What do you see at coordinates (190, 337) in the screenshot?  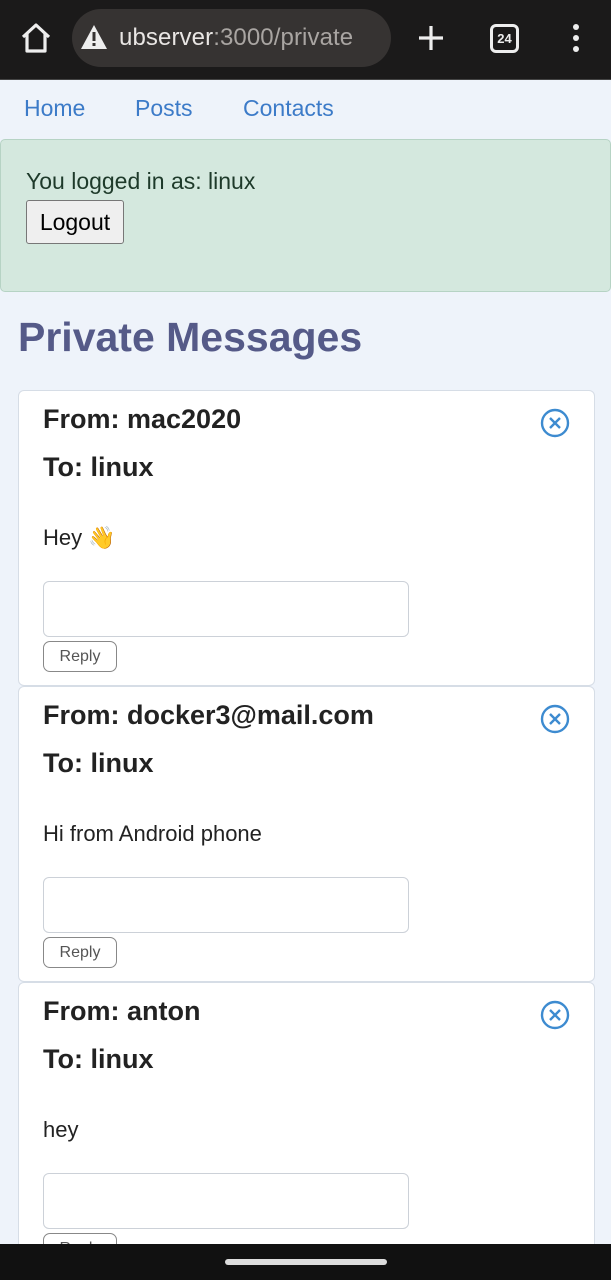 I see `page-title: Private Messages` at bounding box center [190, 337].